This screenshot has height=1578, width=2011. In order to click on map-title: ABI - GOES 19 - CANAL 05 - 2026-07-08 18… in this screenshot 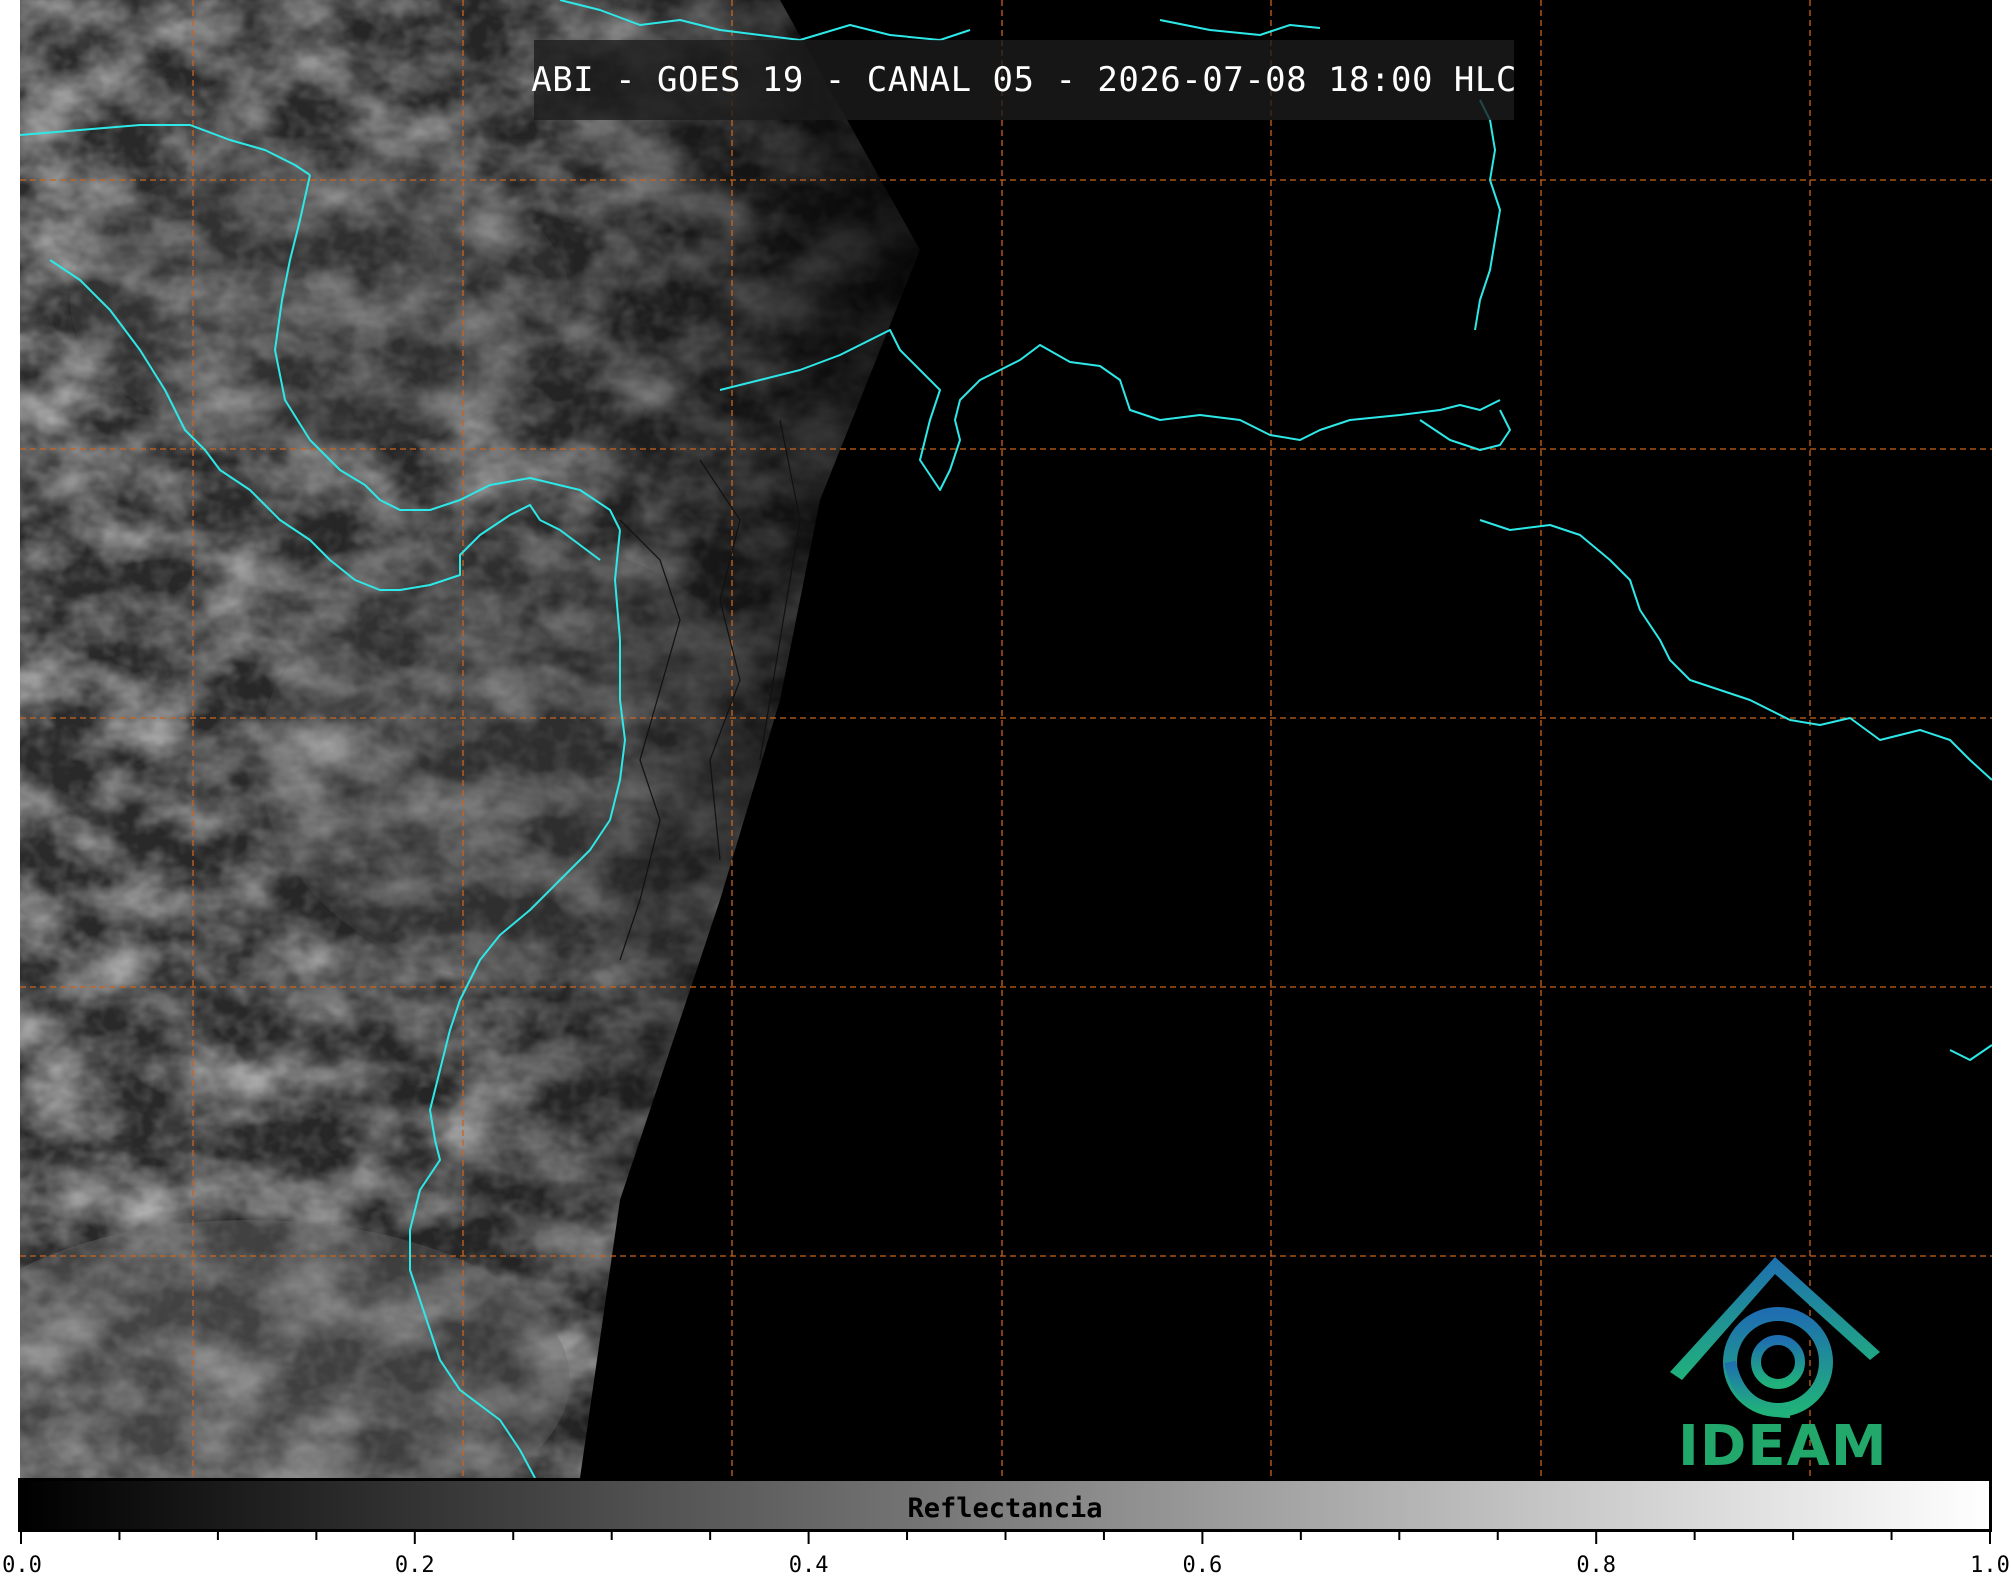, I will do `click(1024, 80)`.